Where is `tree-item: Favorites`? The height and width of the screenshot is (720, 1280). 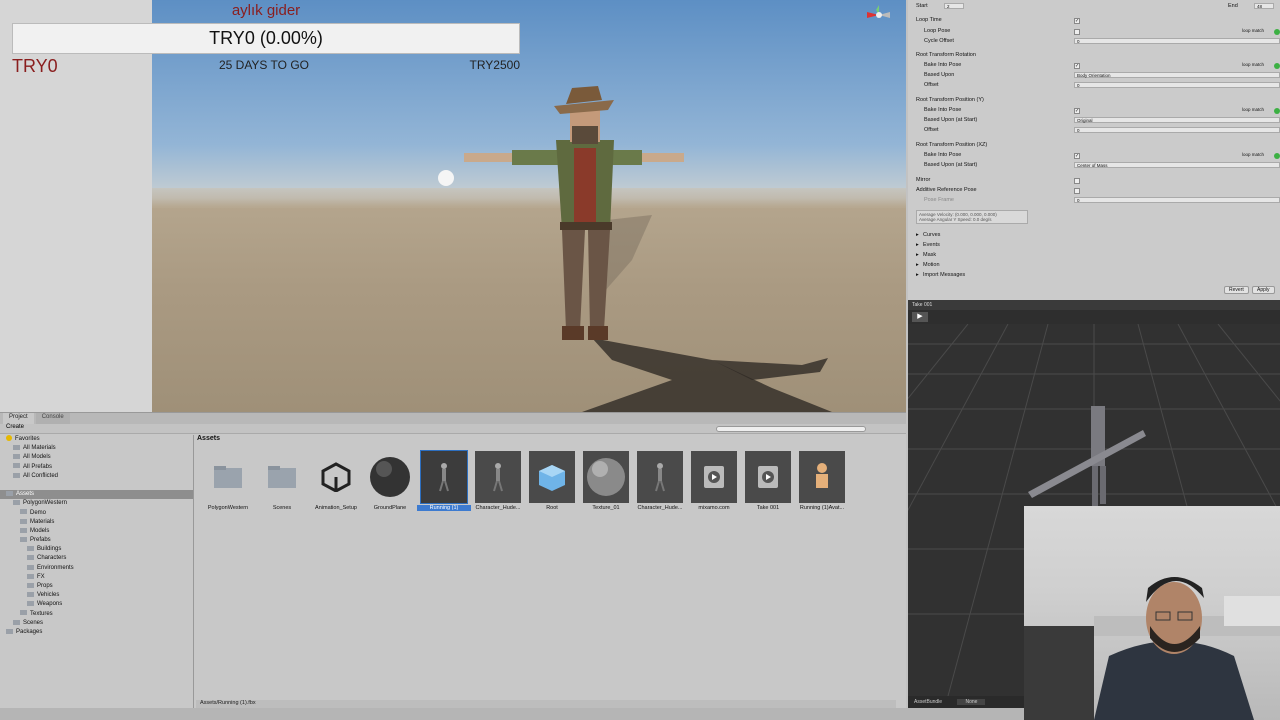 tree-item: Favorites is located at coordinates (96, 439).